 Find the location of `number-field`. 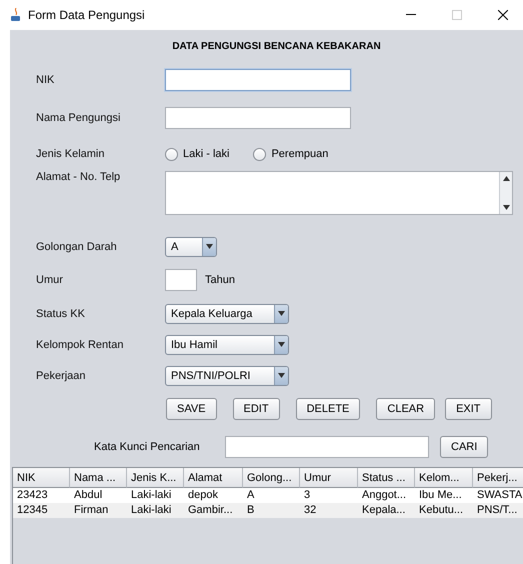

number-field is located at coordinates (181, 280).